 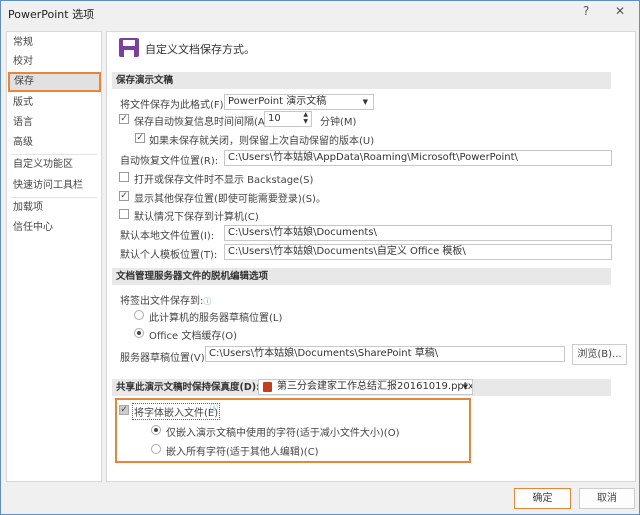 What do you see at coordinates (262, 141) in the screenshot?
I see `keep-last-label: 如果未保存就关闭，则保留上次自动保留的版本(U)` at bounding box center [262, 141].